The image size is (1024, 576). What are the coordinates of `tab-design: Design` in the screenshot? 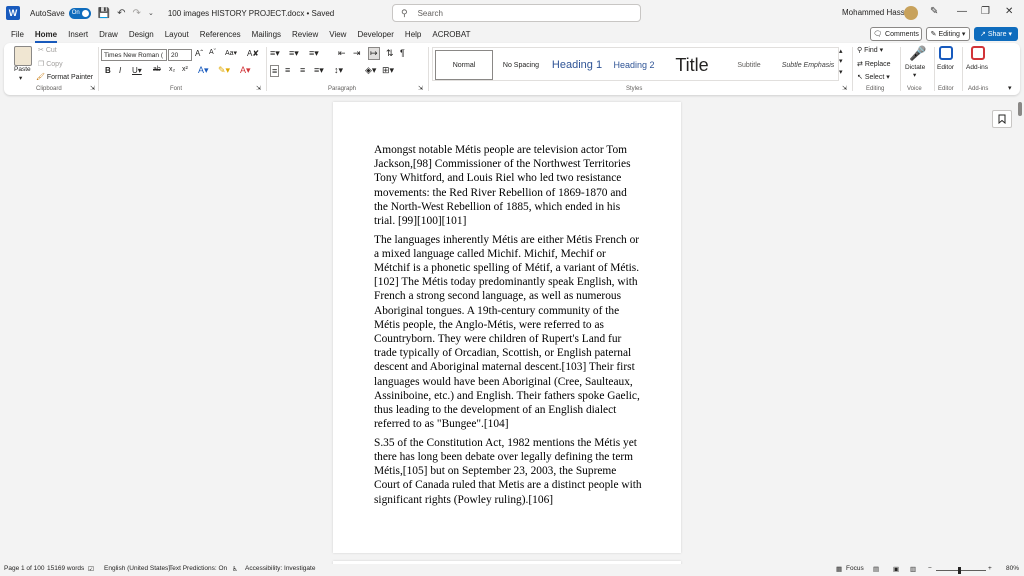 It's located at (141, 34).